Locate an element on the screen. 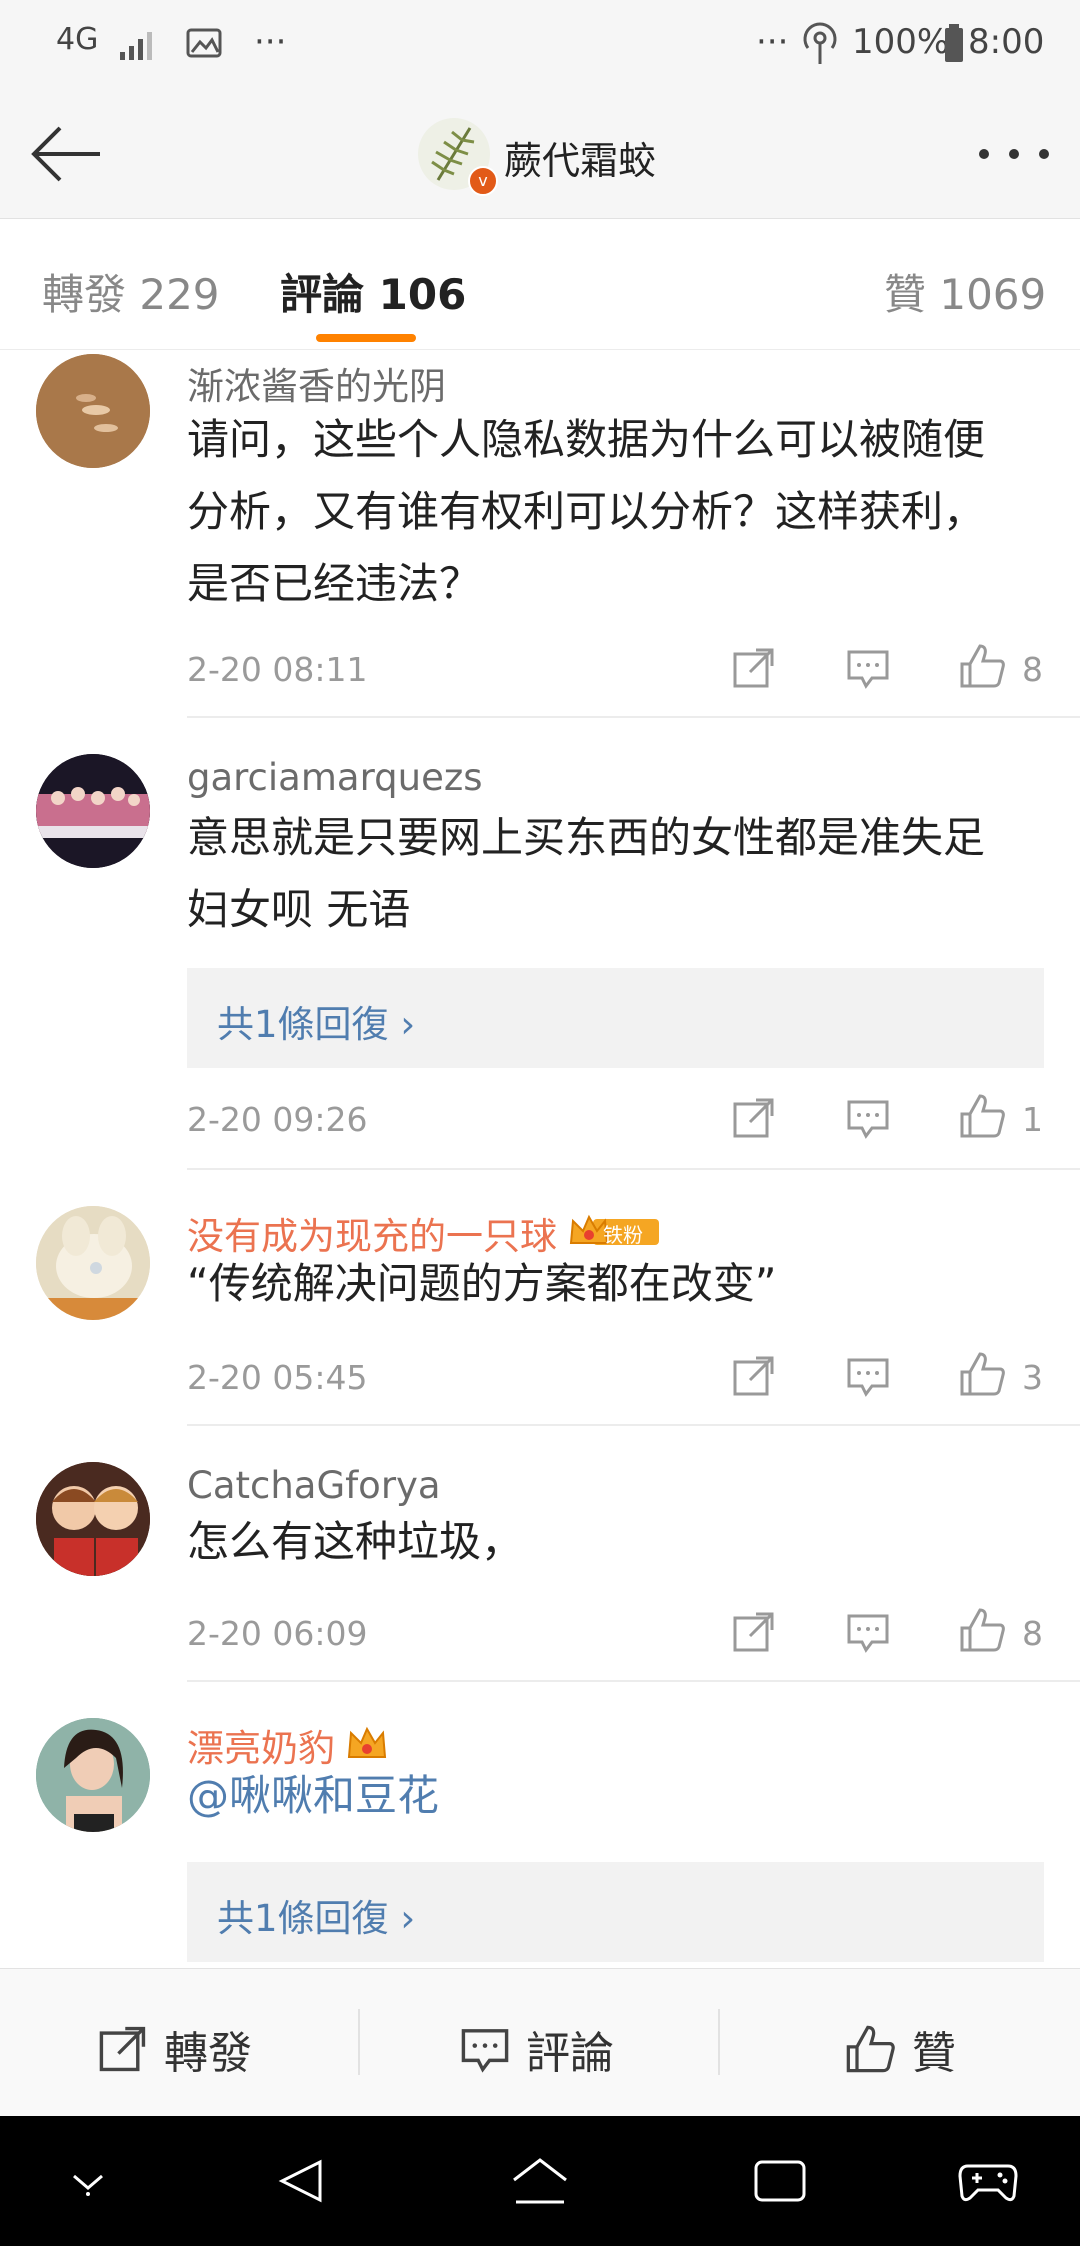 This screenshot has height=2246, width=1080. repost-button: 轉發 is located at coordinates (175, 2049).